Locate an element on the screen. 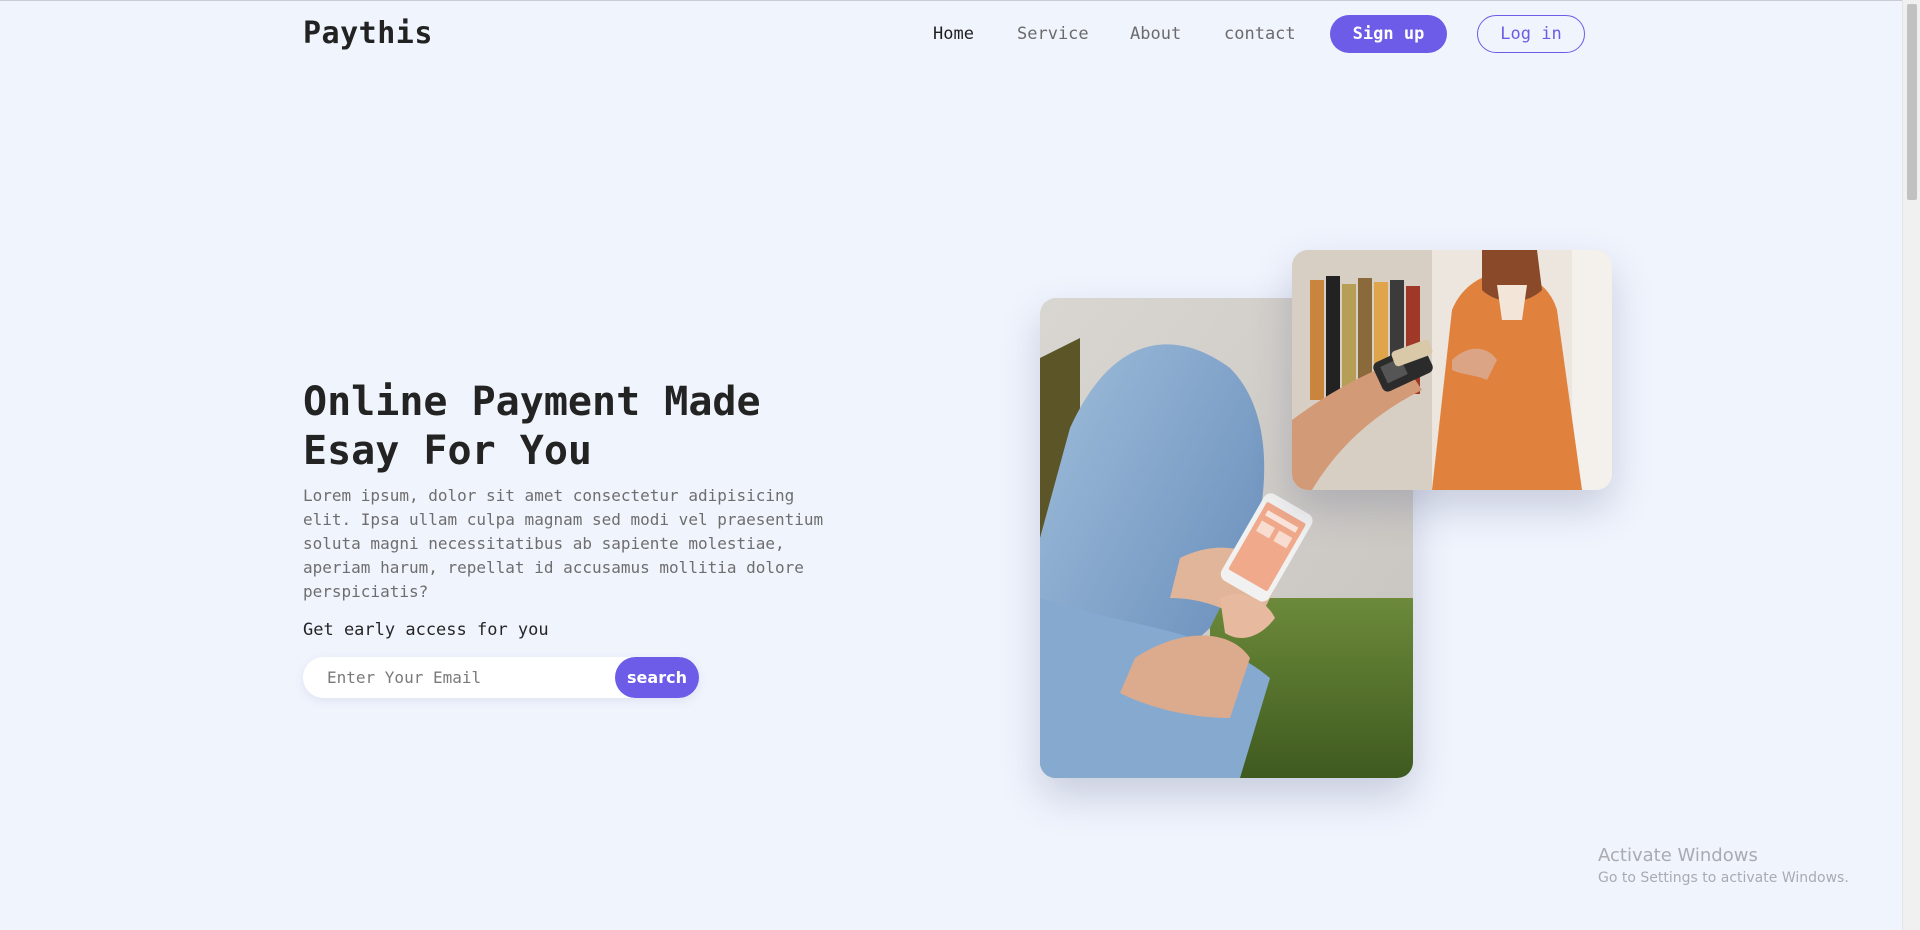  brand-logo: Paythis is located at coordinates (368, 33).